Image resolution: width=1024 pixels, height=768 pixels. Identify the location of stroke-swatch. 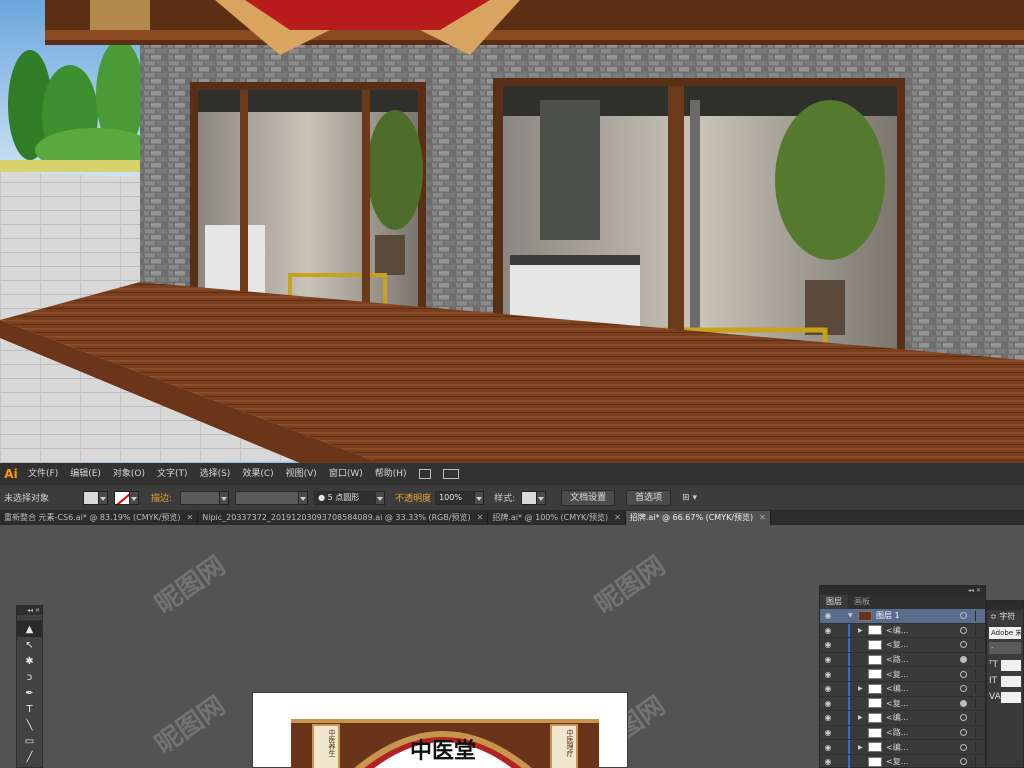
(122, 497).